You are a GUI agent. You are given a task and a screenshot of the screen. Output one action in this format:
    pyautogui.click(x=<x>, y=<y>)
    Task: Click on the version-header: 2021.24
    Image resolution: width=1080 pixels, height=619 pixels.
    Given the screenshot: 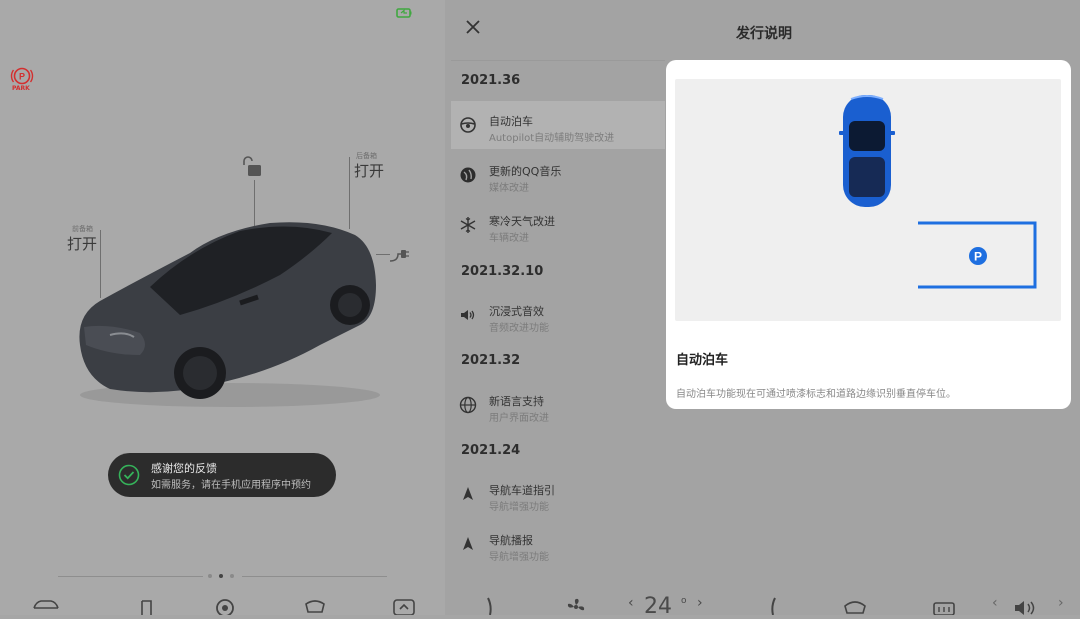 What is the action you would take?
    pyautogui.click(x=491, y=450)
    